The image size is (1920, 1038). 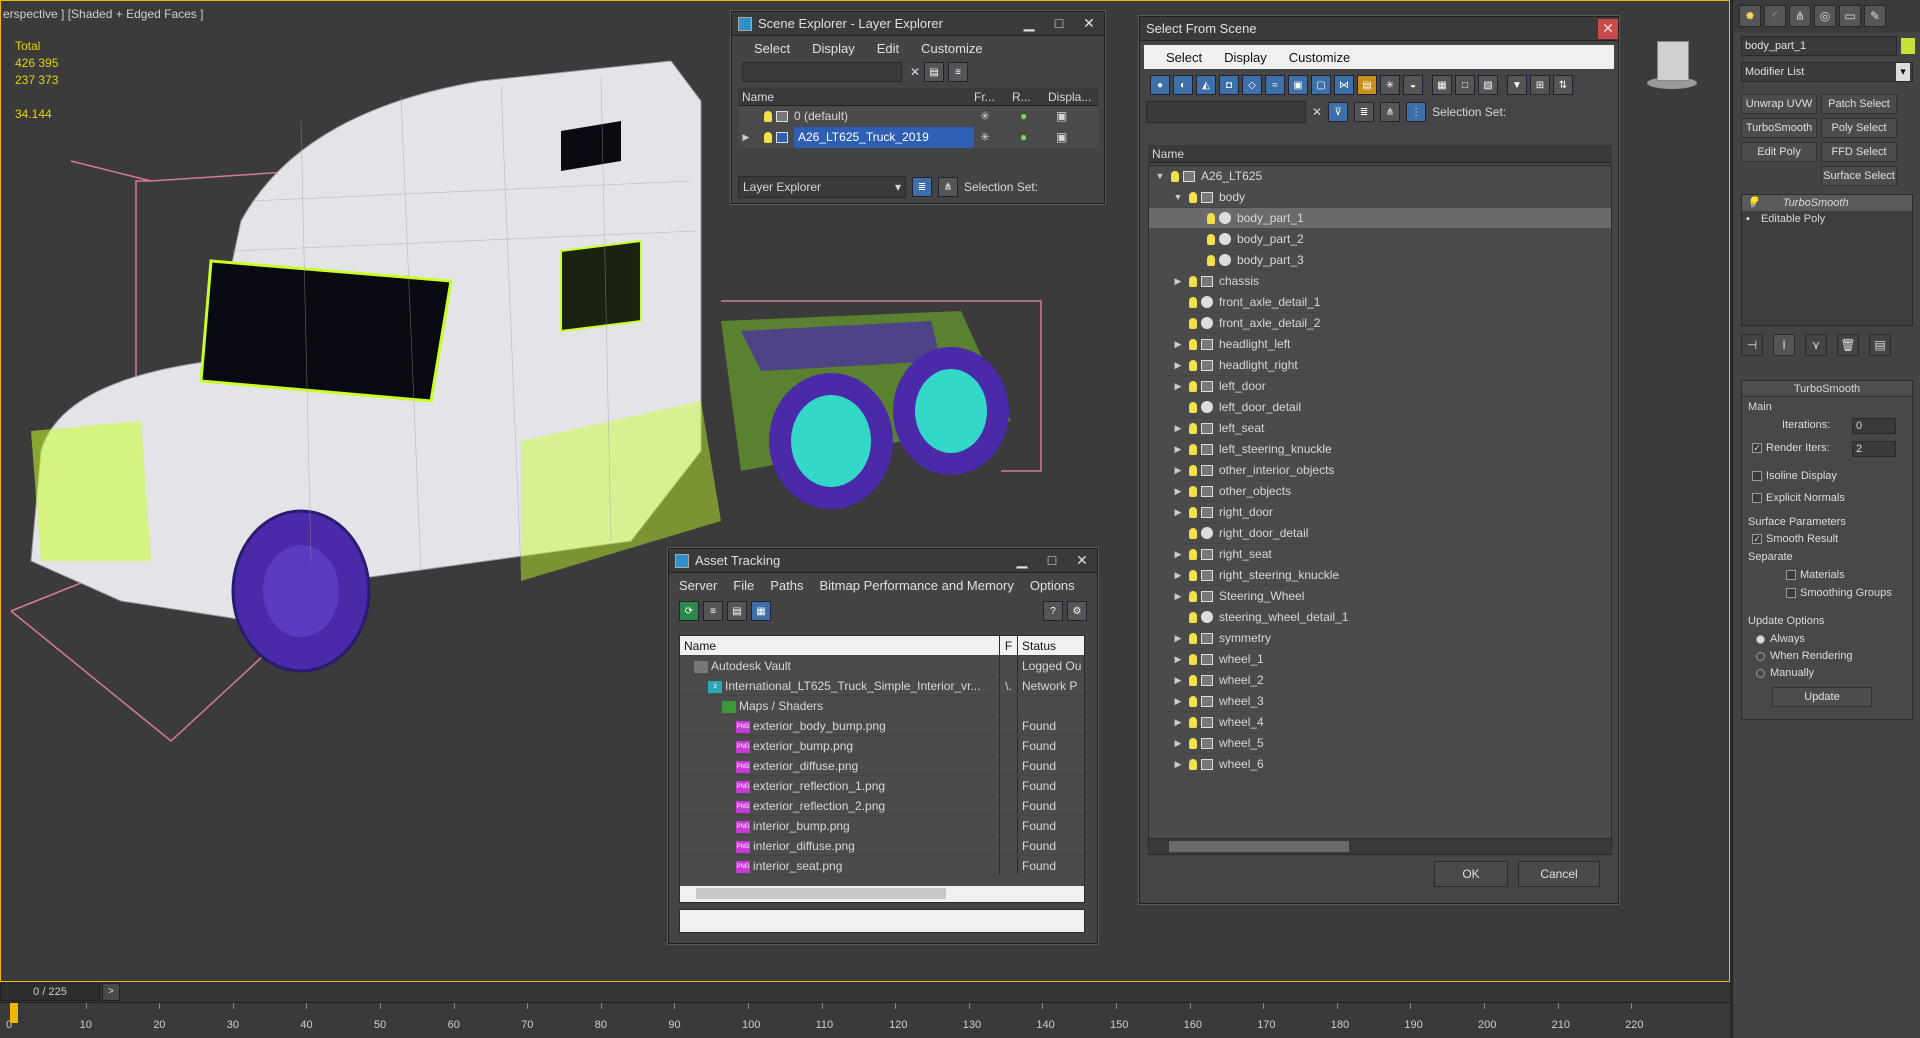 I want to click on close-button: ✕, so click(x=1089, y=24).